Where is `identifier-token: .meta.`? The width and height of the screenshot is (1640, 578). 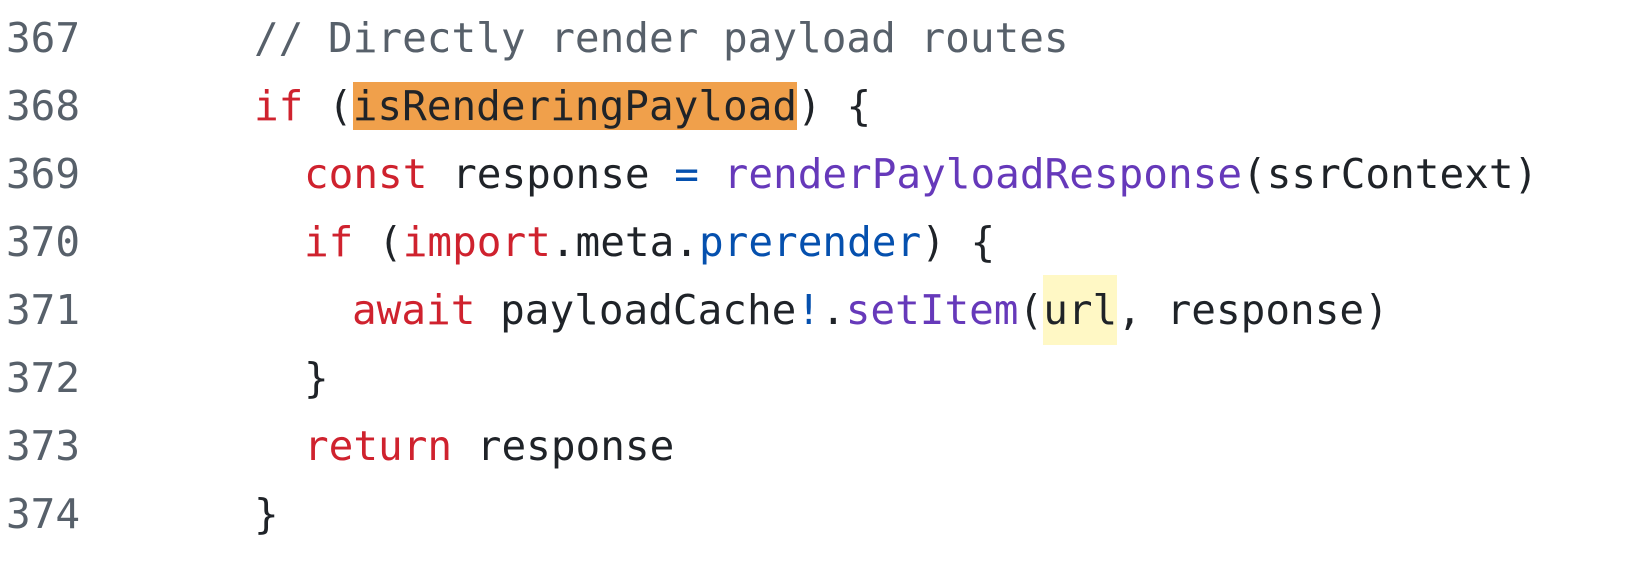 identifier-token: .meta. is located at coordinates (624, 242).